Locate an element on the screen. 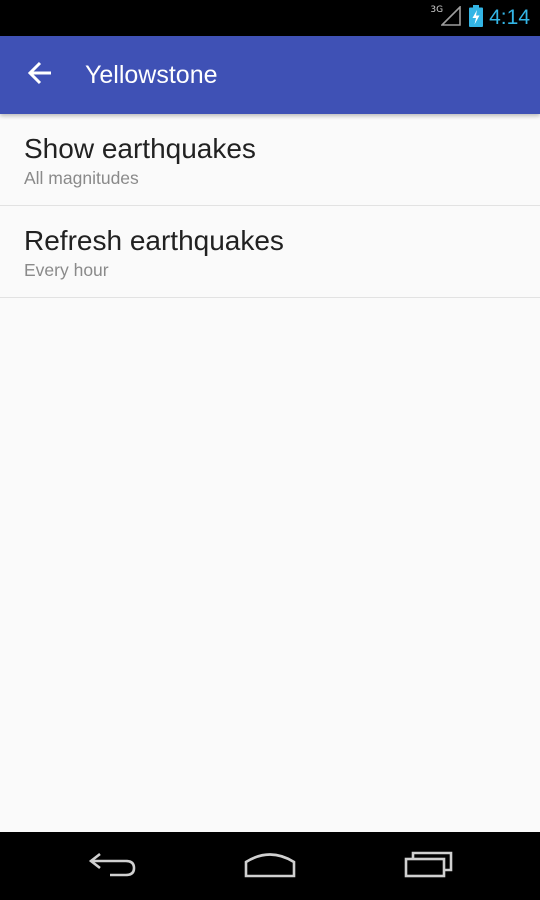 This screenshot has width=540, height=900. back-button is located at coordinates (40, 75).